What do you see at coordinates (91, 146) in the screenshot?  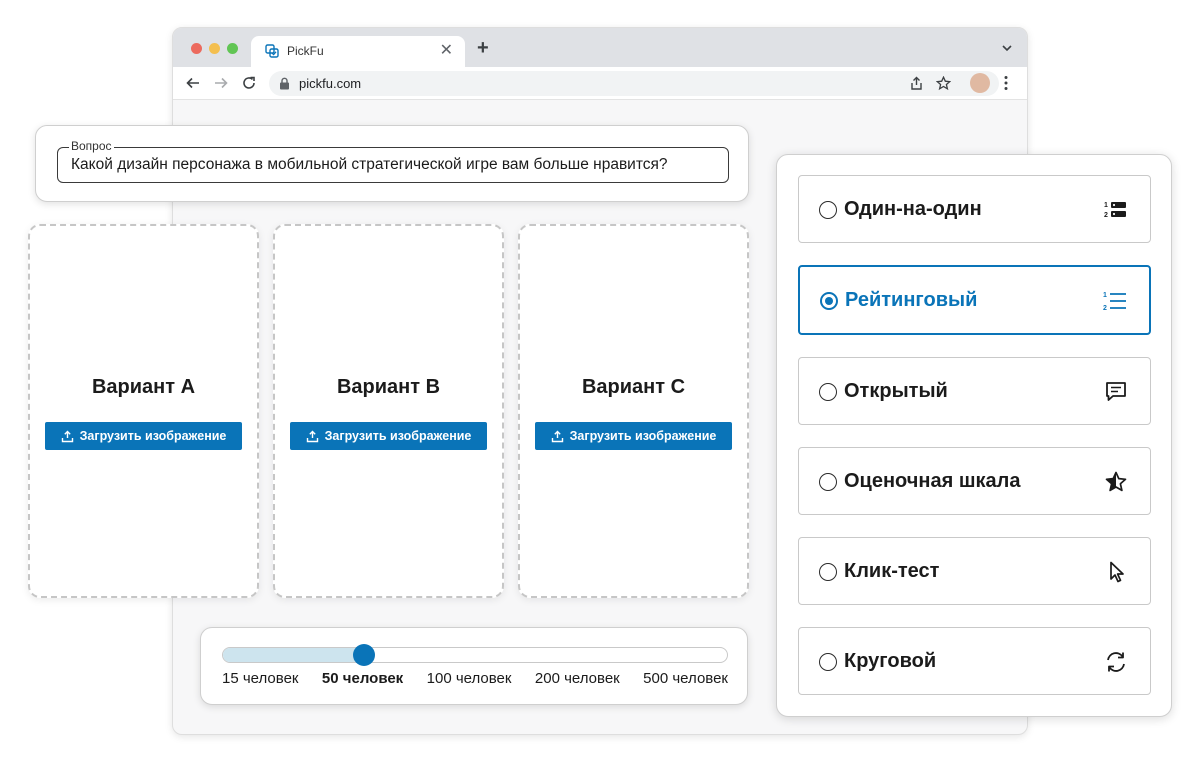 I see `question-label: Вопрос` at bounding box center [91, 146].